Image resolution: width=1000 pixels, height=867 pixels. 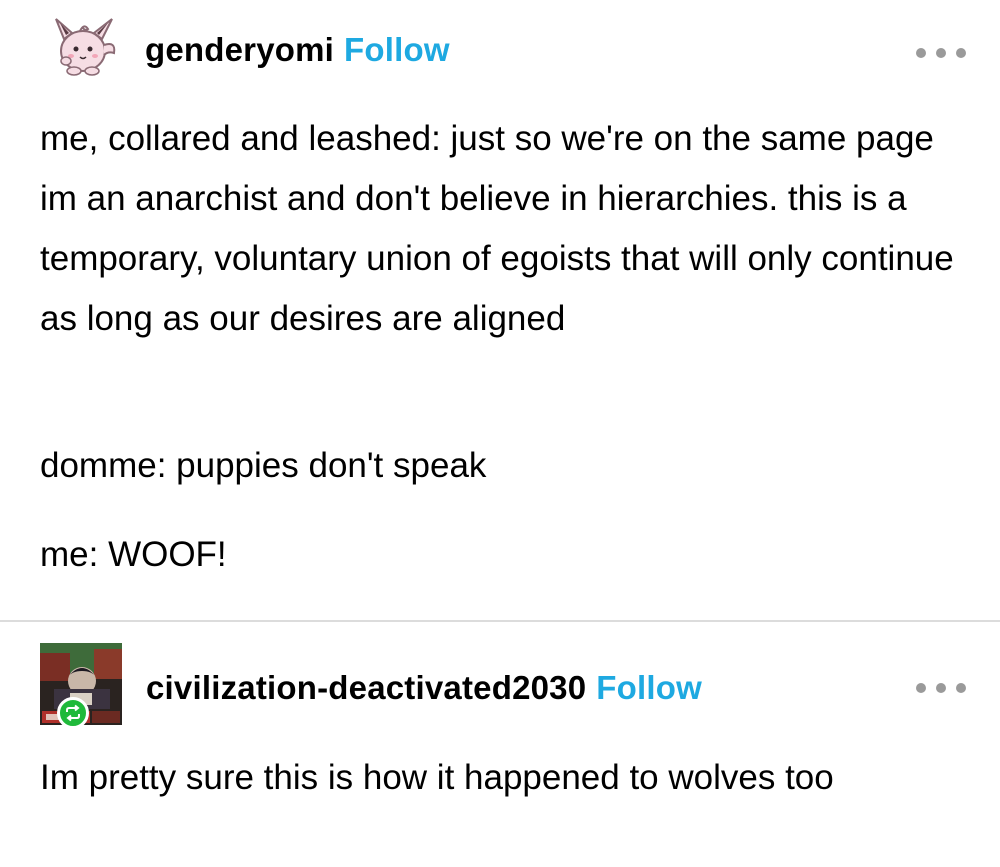 I want to click on post-username: genderyomi, so click(x=239, y=49).